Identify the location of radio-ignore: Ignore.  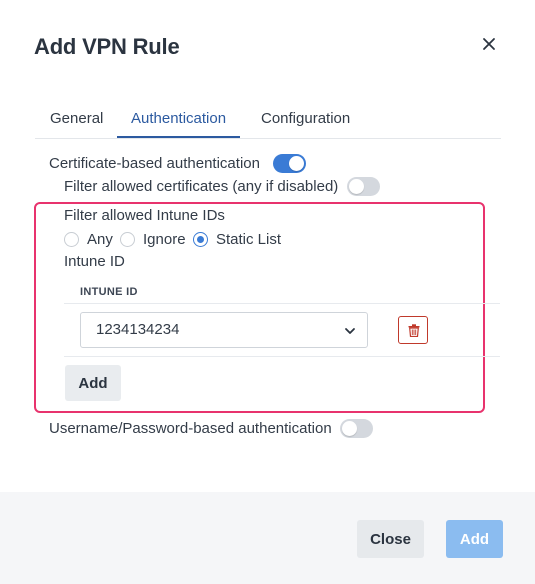
(153, 239).